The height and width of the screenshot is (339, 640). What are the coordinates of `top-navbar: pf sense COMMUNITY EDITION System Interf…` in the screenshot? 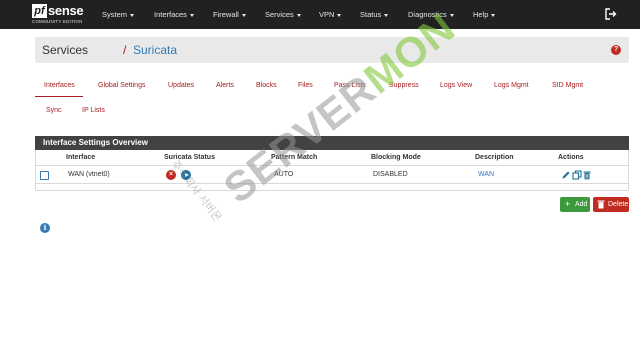 It's located at (320, 14).